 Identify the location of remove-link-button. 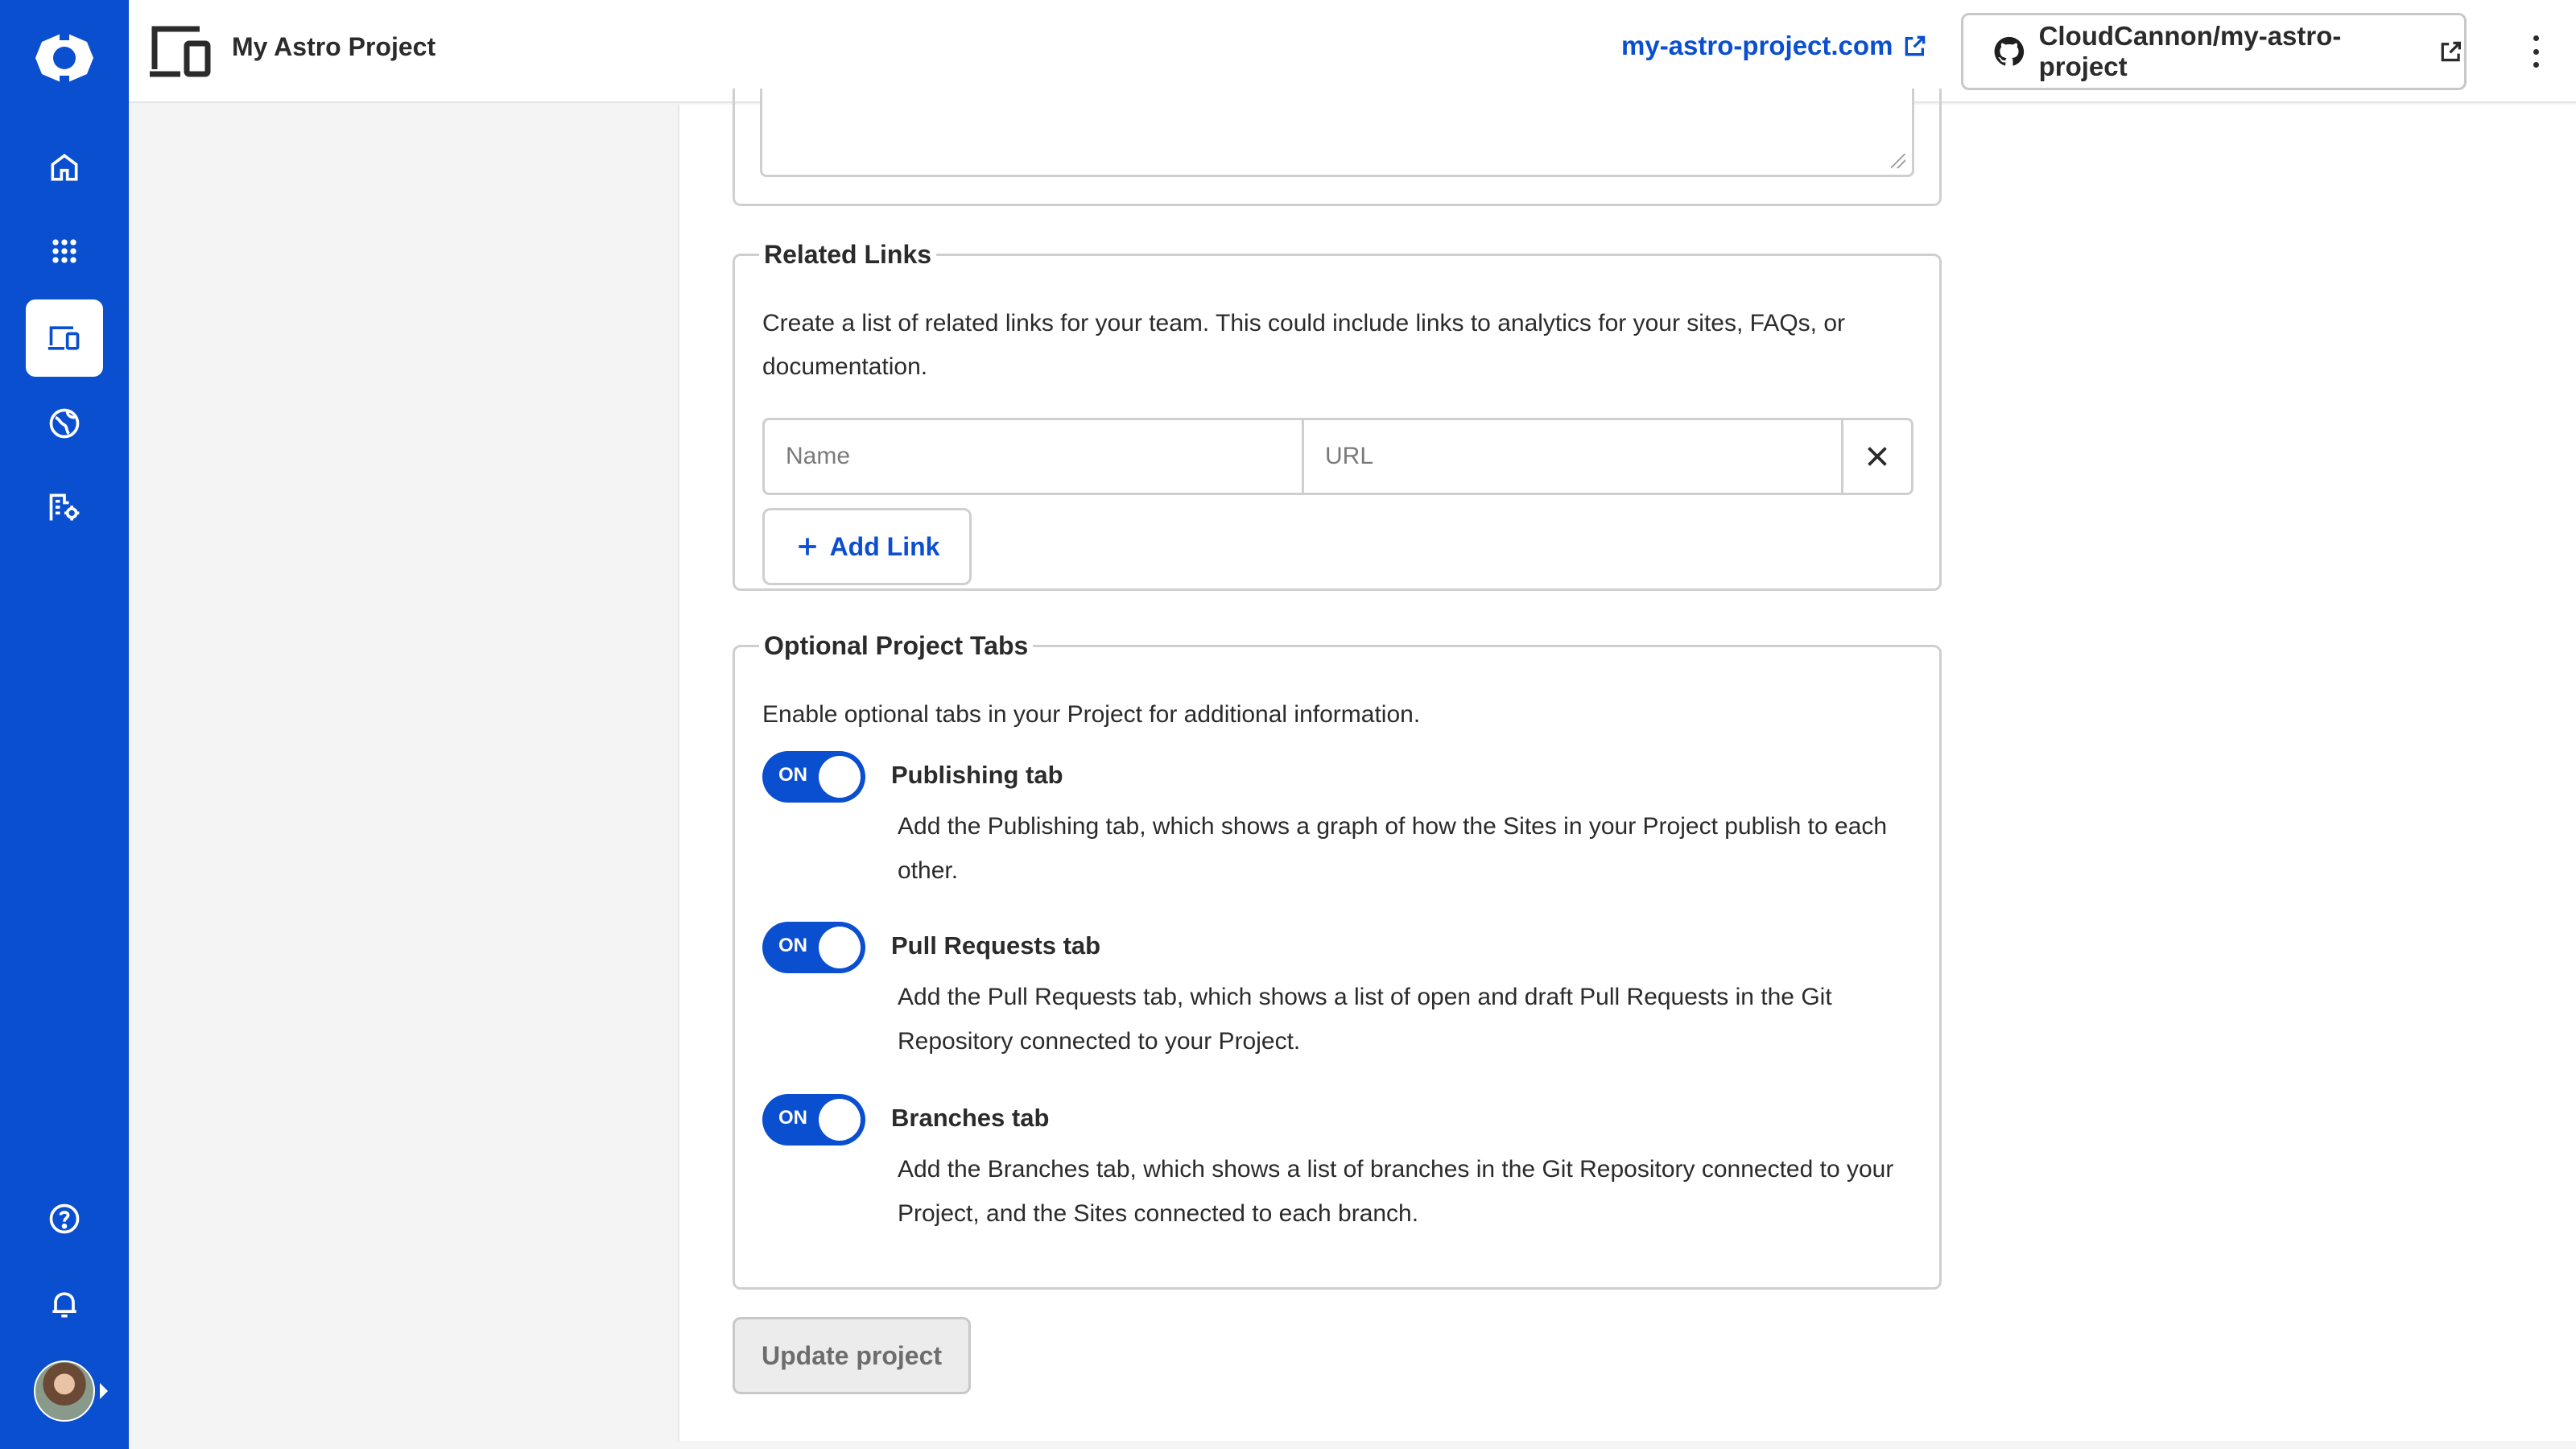
(1877, 456).